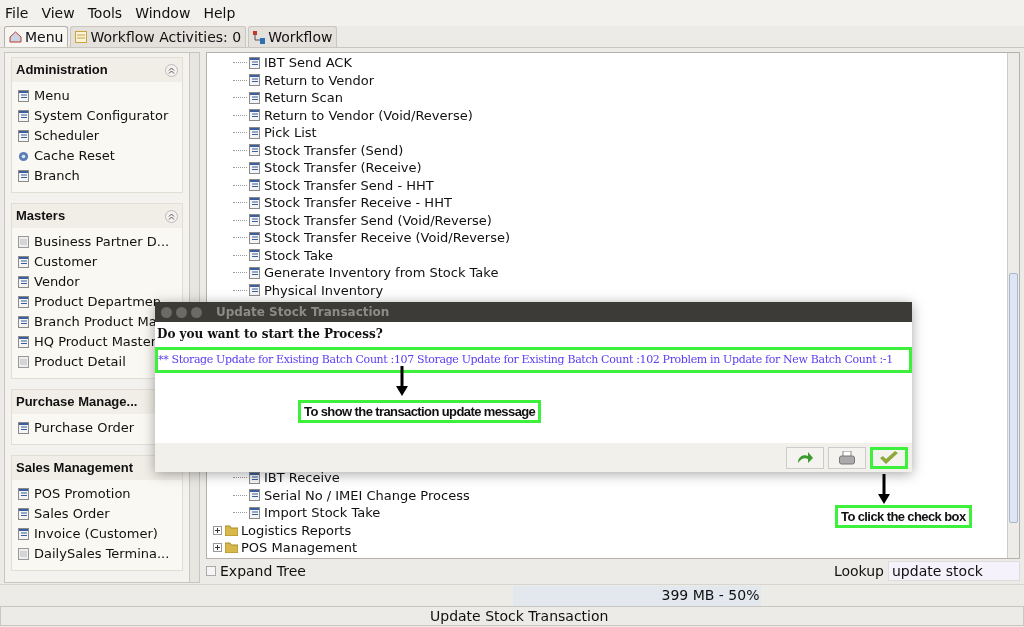 This screenshot has width=1024, height=627. I want to click on tree-item: Stock Transfer Send (Void/Reverse), so click(378, 220).